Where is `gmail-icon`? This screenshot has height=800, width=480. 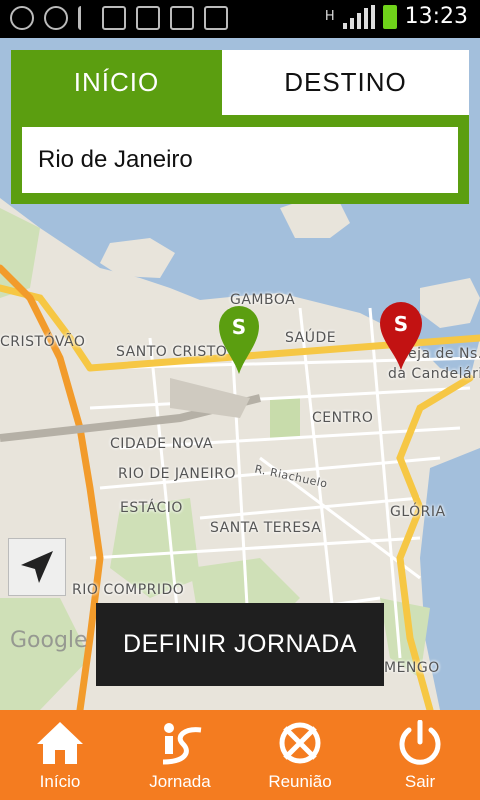
gmail-icon is located at coordinates (148, 18).